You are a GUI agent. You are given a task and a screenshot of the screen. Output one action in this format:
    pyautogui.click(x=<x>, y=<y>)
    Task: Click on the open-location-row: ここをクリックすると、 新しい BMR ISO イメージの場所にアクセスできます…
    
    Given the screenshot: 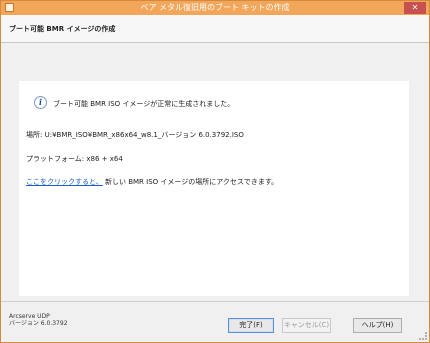 What is the action you would take?
    pyautogui.click(x=152, y=182)
    